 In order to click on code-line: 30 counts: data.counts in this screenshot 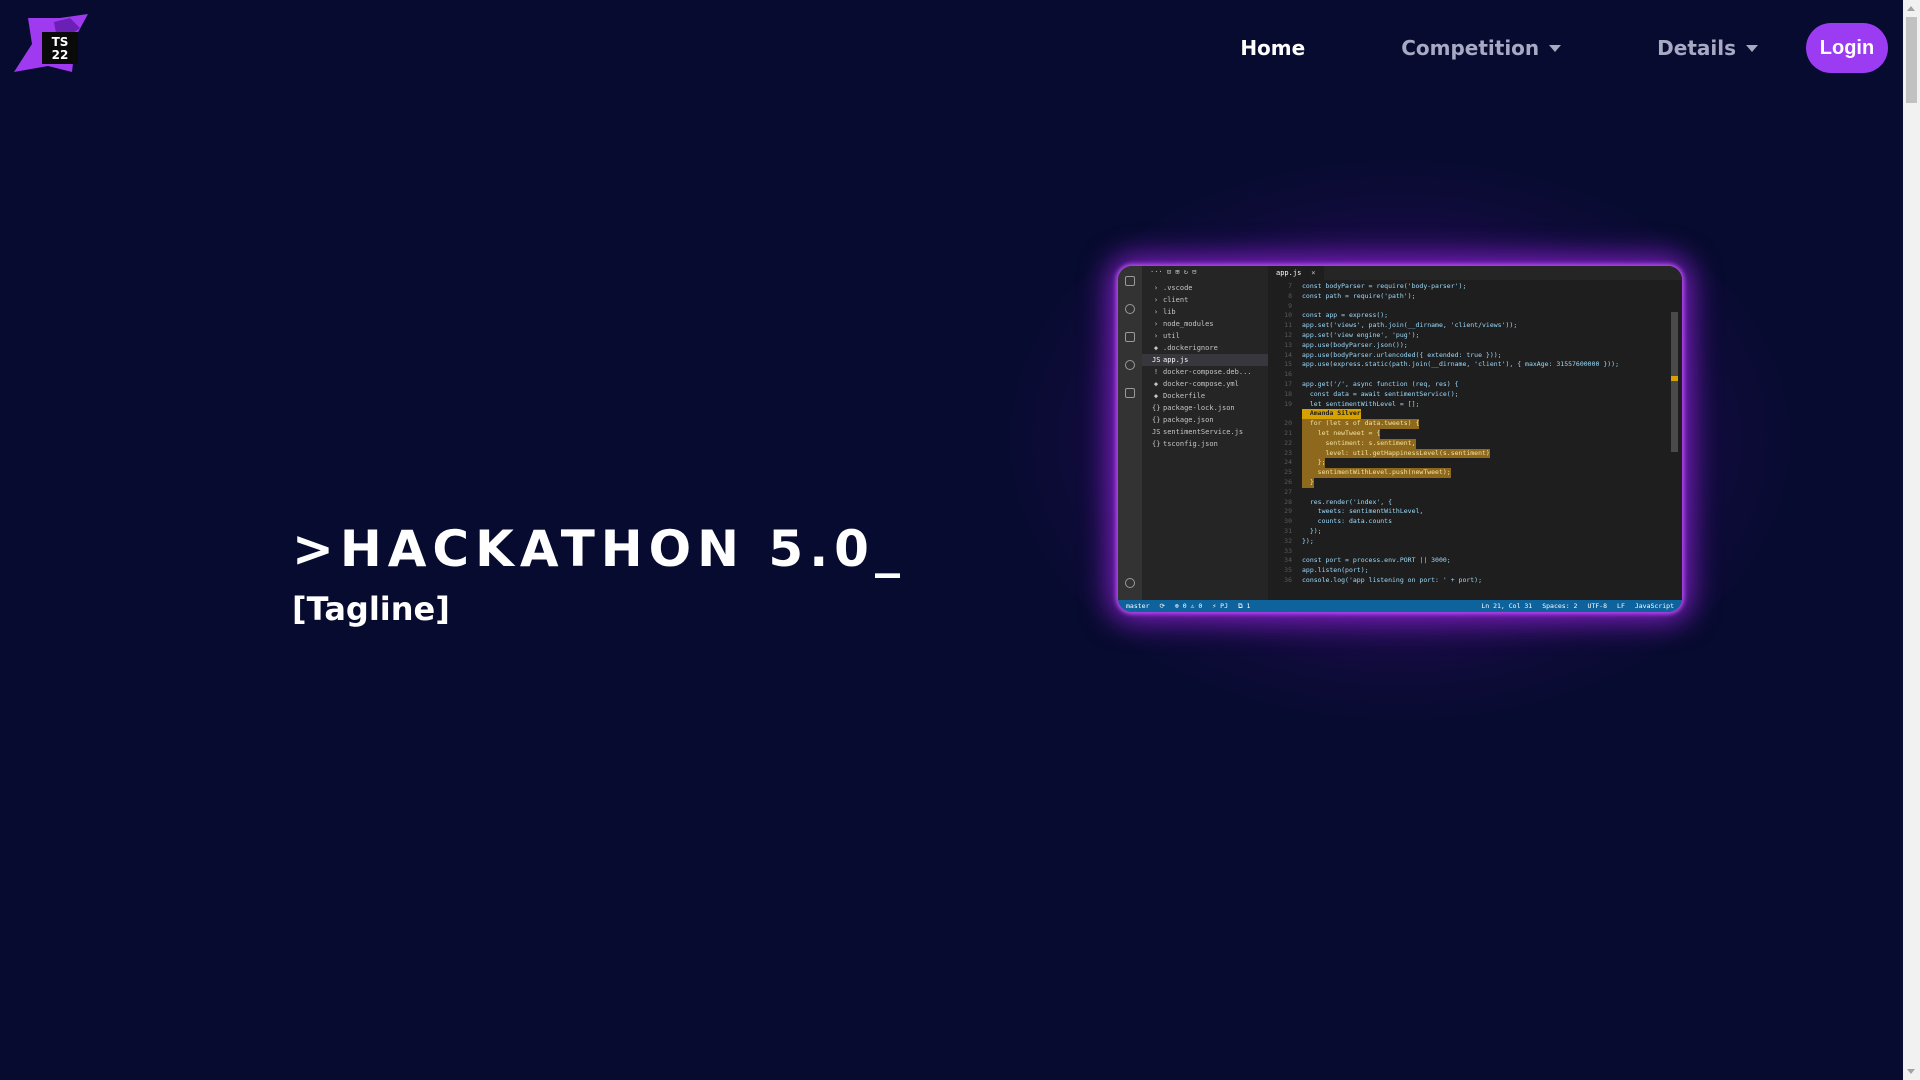, I will do `click(1475, 522)`.